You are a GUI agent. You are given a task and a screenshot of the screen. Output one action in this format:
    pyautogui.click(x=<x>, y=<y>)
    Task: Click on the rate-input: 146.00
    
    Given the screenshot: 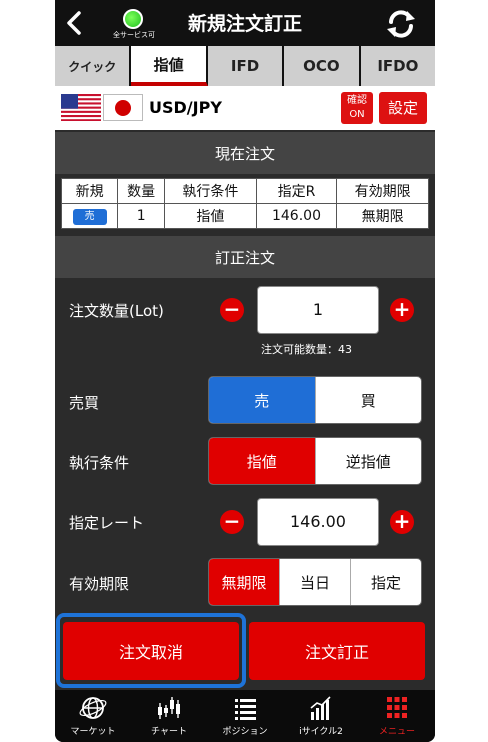 What is the action you would take?
    pyautogui.click(x=318, y=522)
    